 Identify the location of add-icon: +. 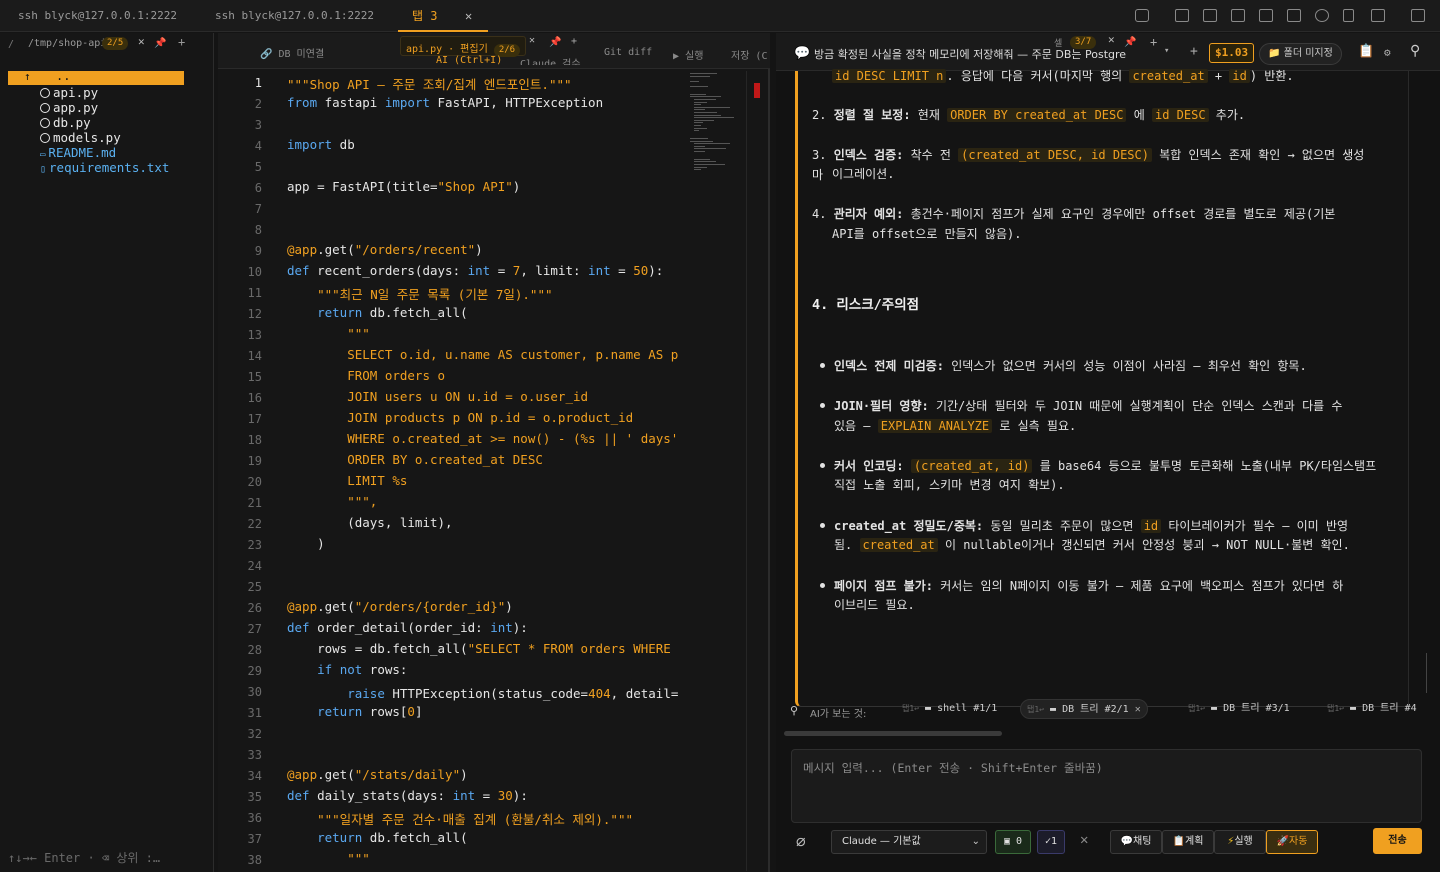
(574, 41).